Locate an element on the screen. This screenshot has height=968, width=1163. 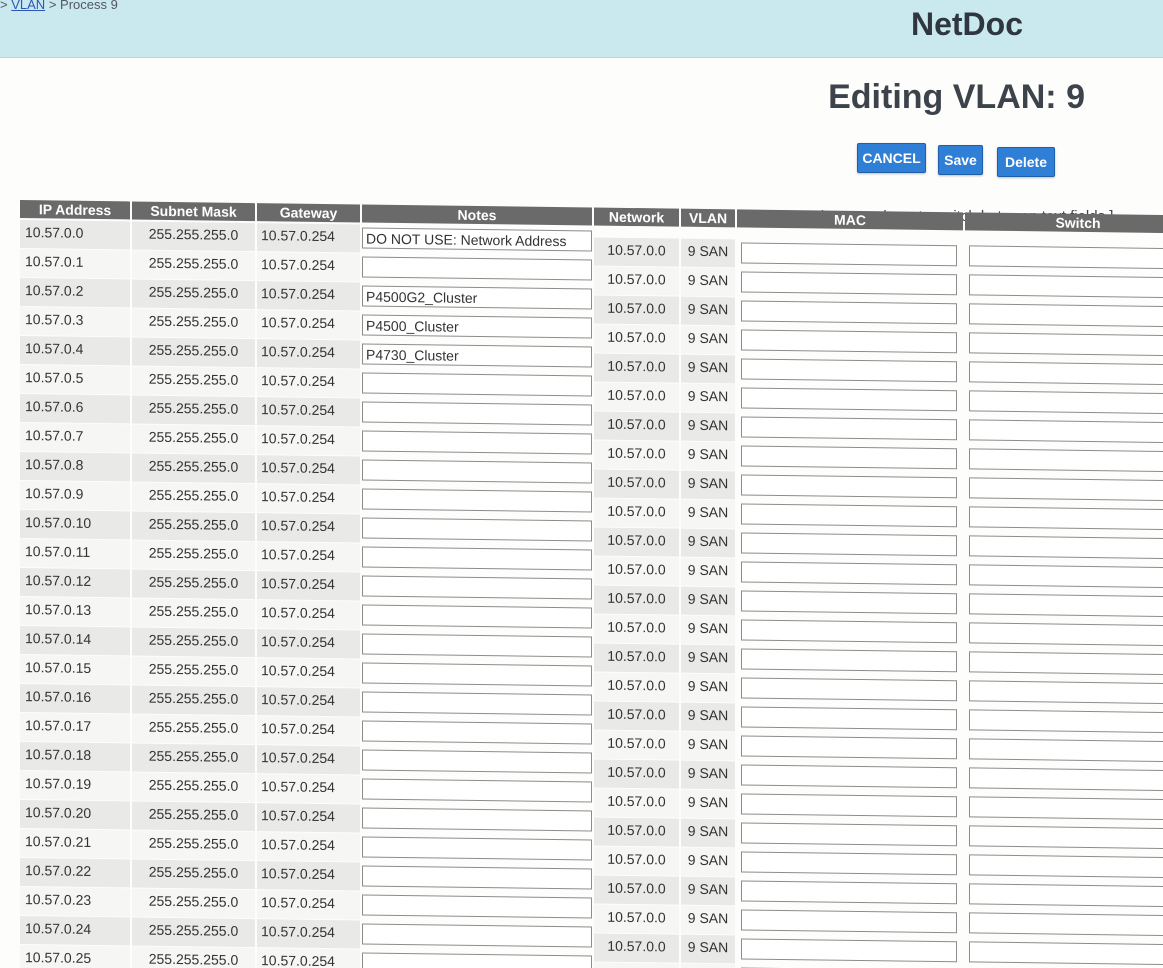
ip-address-cell: 10.57.0.5 is located at coordinates (75, 380).